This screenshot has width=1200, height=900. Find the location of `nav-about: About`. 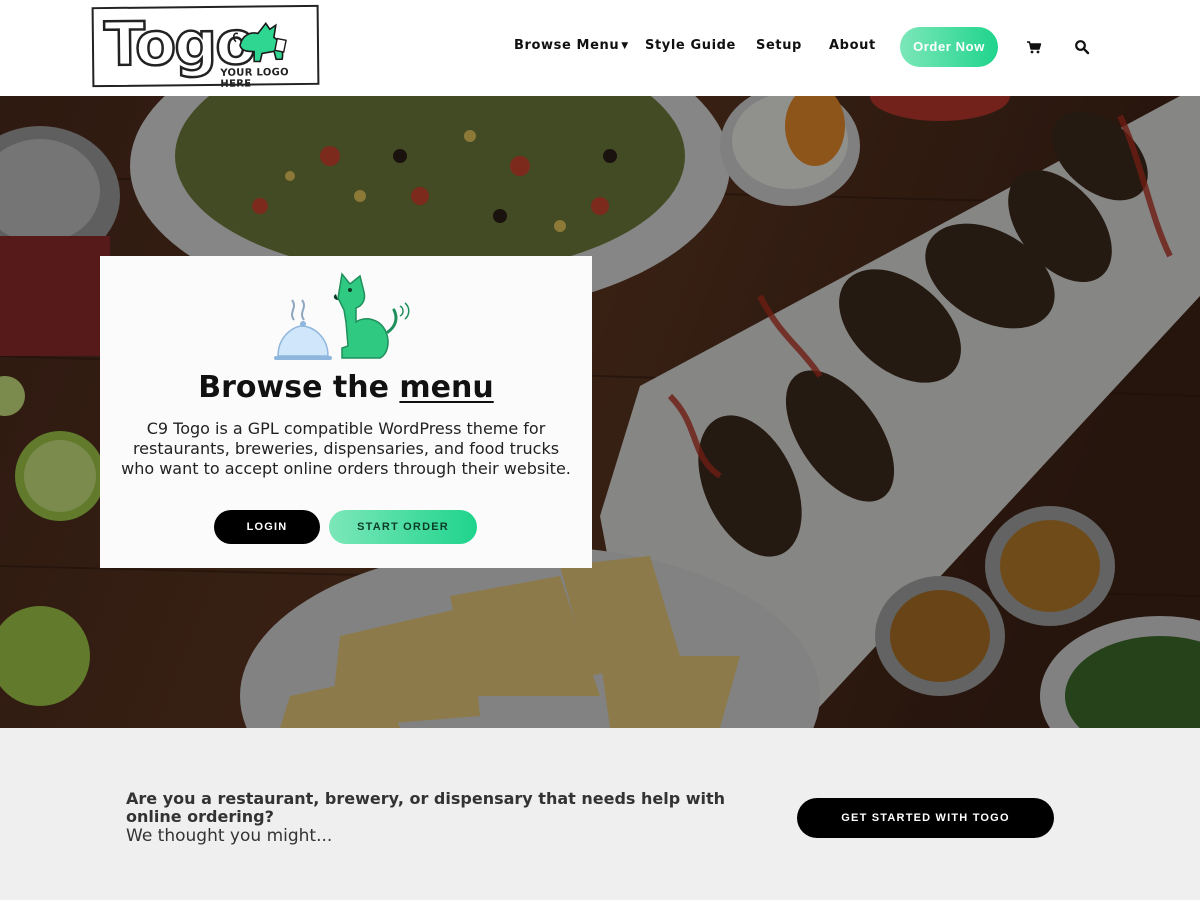

nav-about: About is located at coordinates (852, 47).